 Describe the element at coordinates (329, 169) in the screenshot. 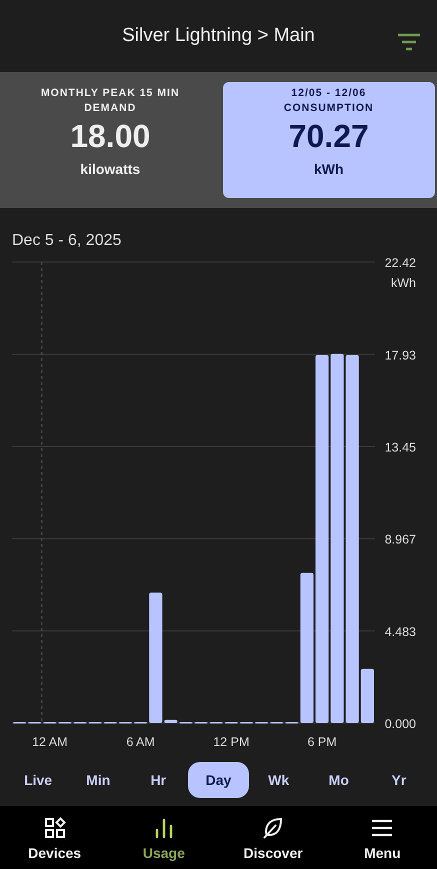

I see `card-unit: kWh` at that location.